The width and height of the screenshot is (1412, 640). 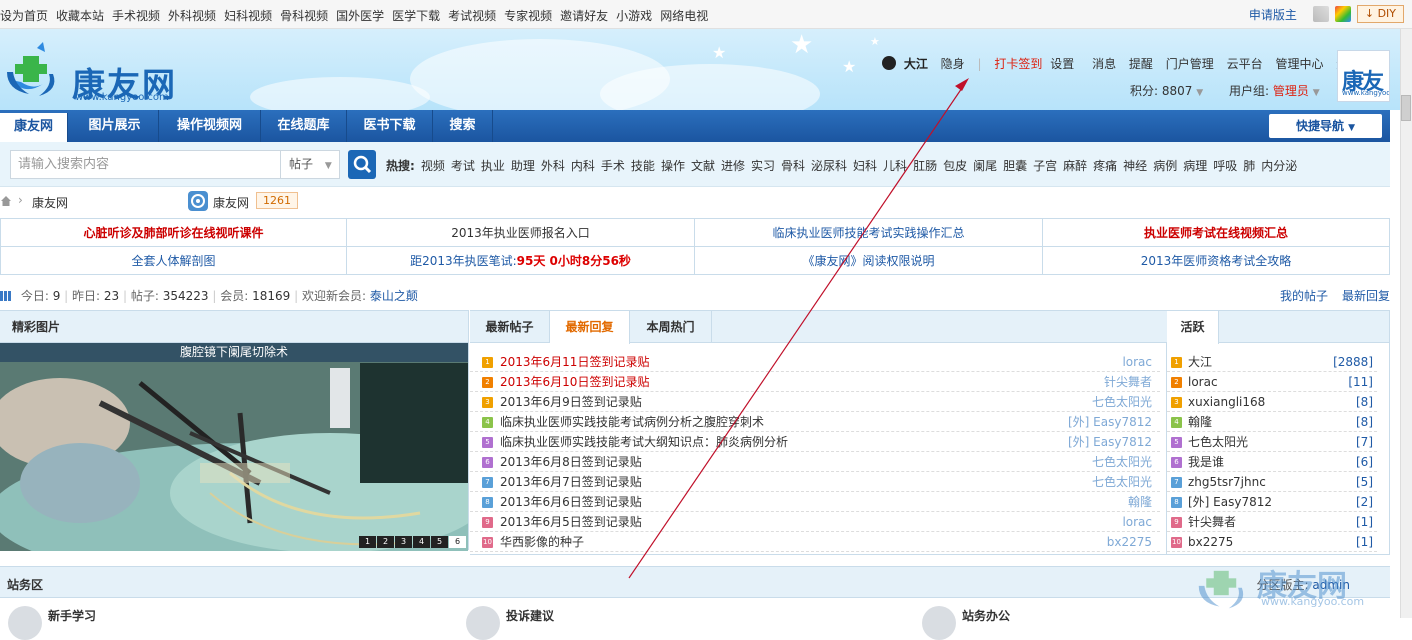 I want to click on hot-word-link: 操作, so click(x=673, y=166).